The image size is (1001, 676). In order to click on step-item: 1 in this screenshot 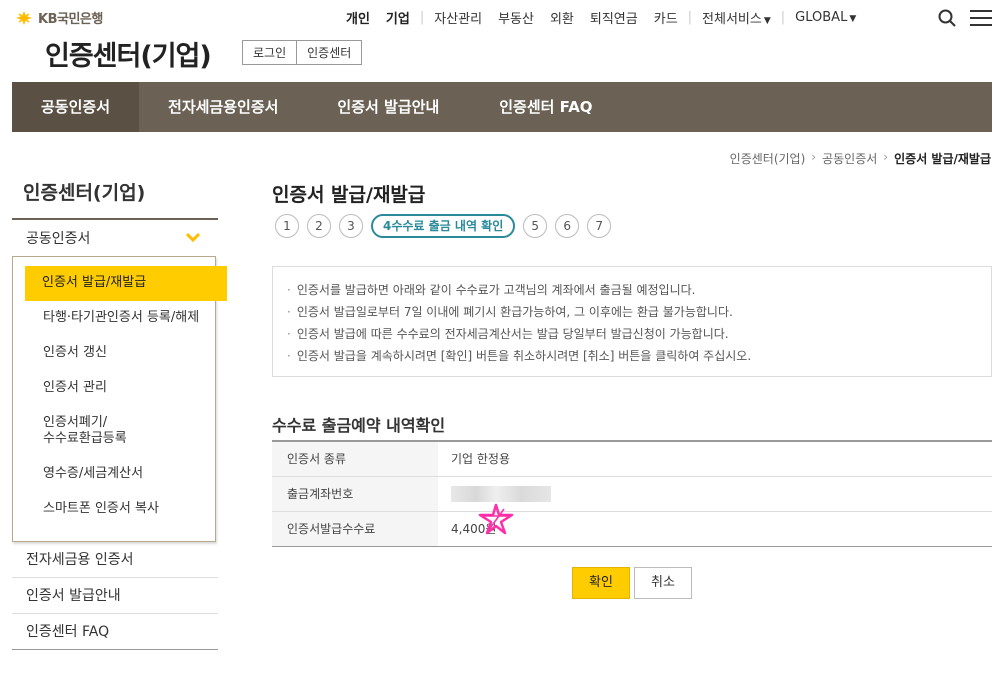, I will do `click(287, 226)`.